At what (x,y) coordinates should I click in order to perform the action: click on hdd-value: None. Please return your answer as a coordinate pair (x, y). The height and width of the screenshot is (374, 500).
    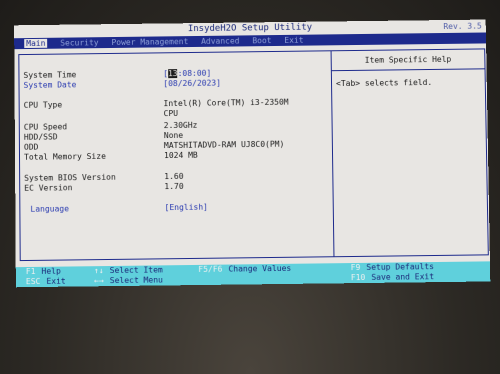
    Looking at the image, I should click on (173, 135).